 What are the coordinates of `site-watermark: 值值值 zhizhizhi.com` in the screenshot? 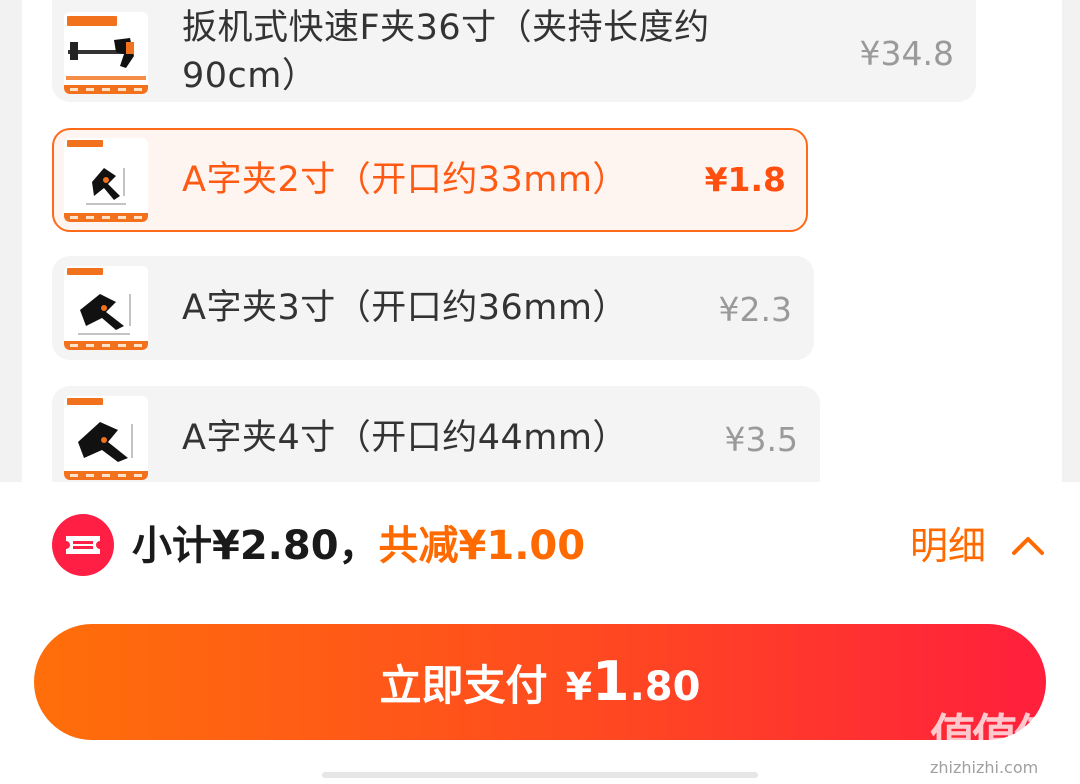 It's located at (1003, 742).